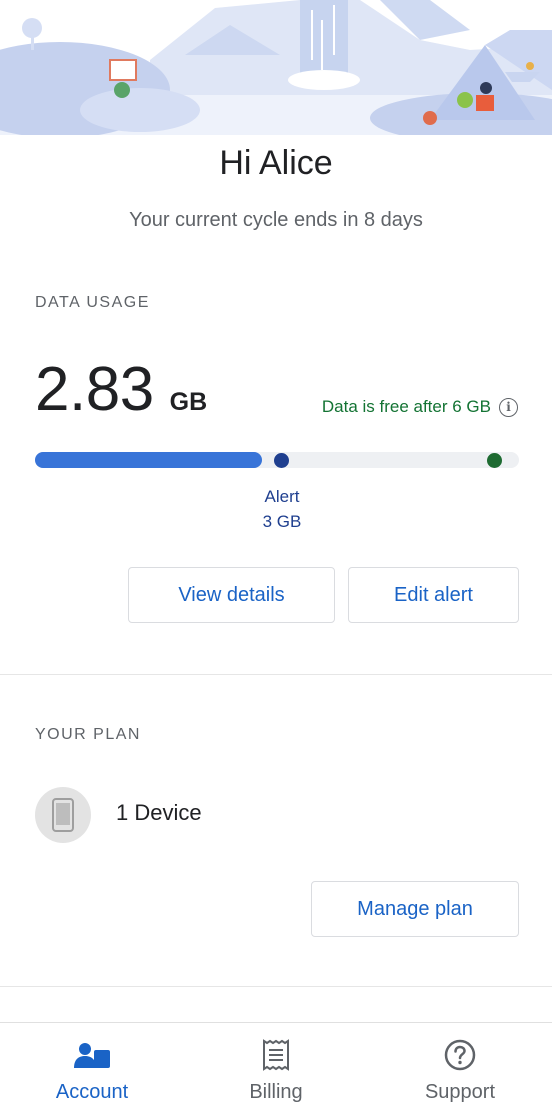  Describe the element at coordinates (495, 460) in the screenshot. I see `free-threshold-marker` at that location.